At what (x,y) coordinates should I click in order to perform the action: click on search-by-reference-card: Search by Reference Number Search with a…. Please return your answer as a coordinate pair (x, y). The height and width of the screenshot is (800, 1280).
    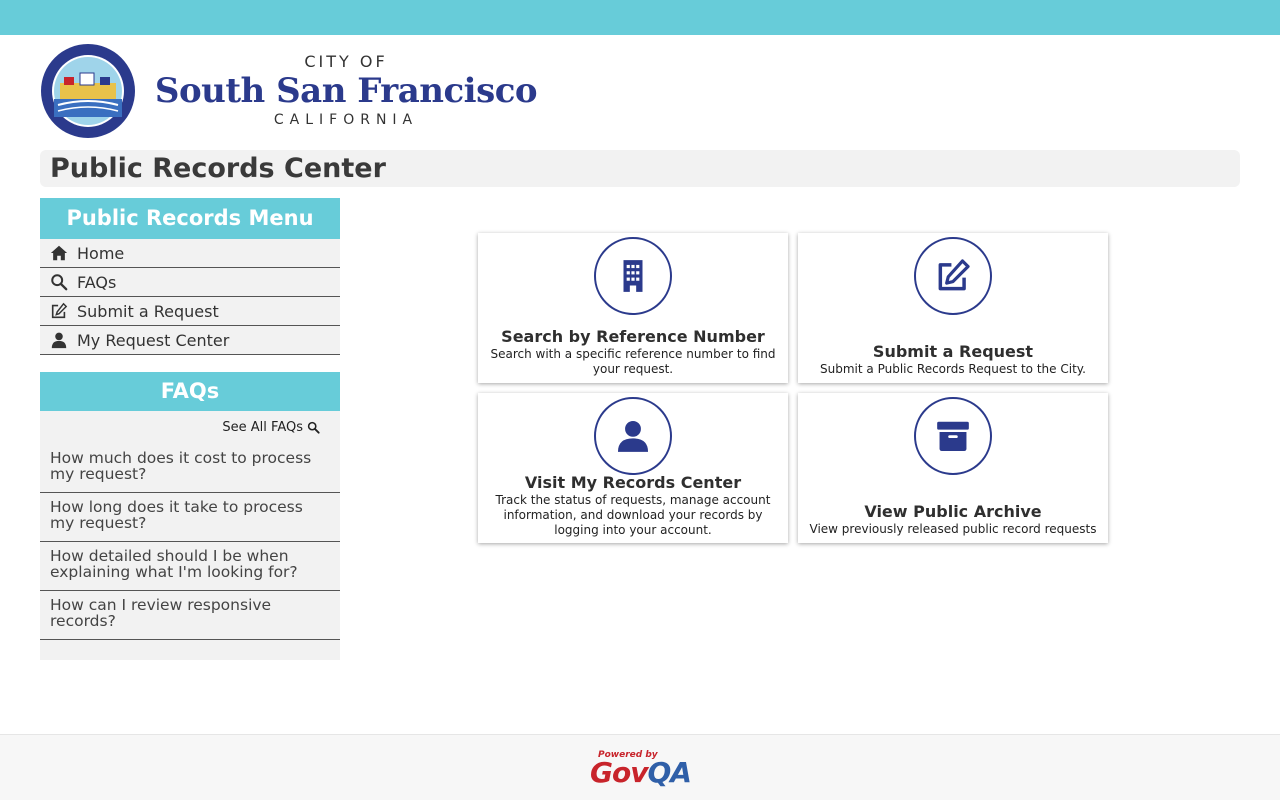
    Looking at the image, I should click on (633, 308).